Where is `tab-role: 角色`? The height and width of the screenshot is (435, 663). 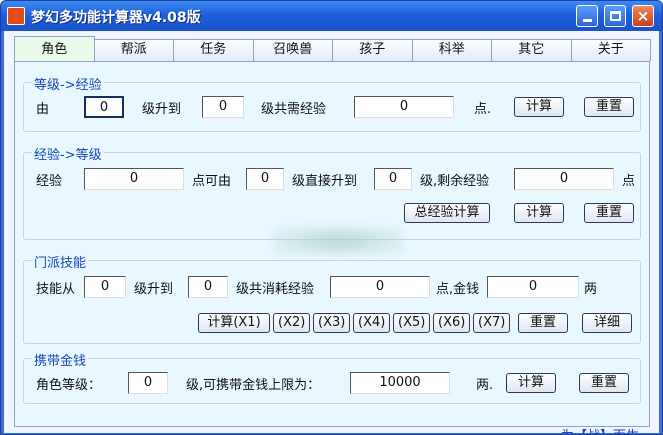 tab-role: 角色 is located at coordinates (54, 48).